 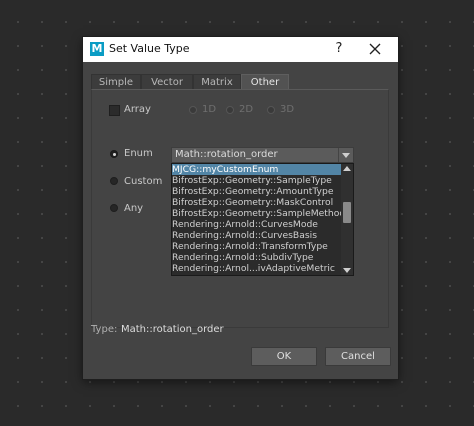 I want to click on radio-any-label: Any, so click(x=134, y=208).